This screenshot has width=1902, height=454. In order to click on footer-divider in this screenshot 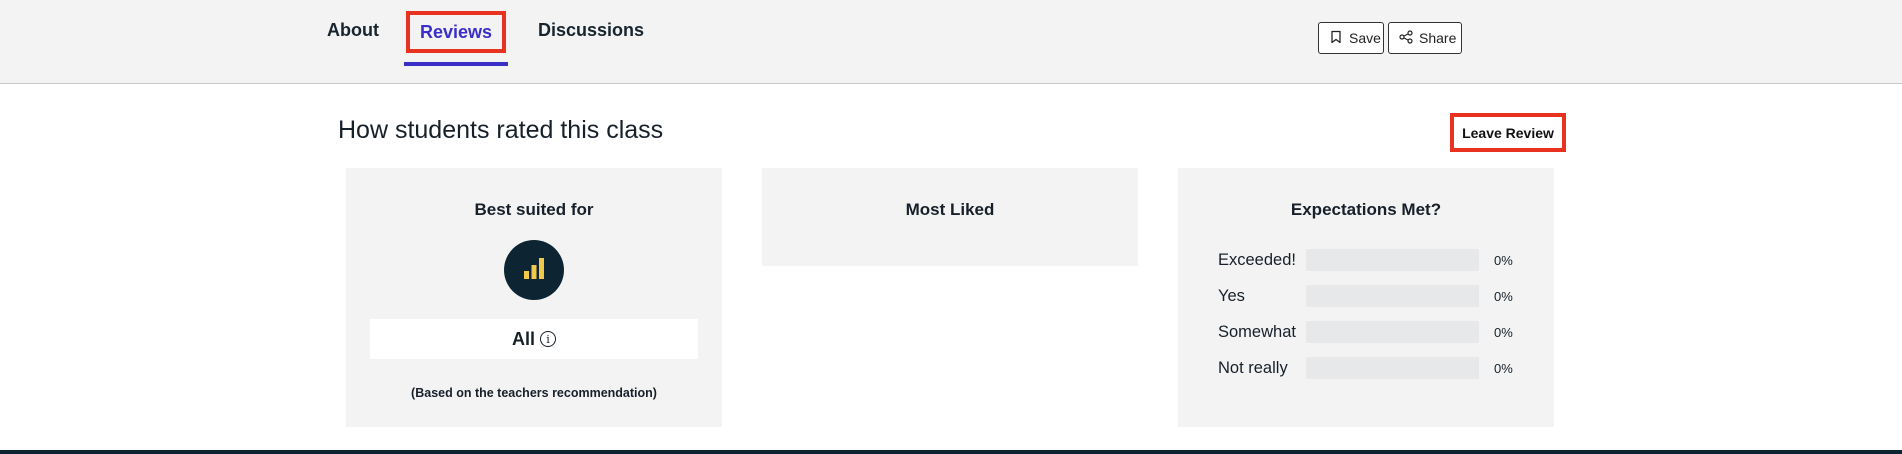, I will do `click(951, 452)`.